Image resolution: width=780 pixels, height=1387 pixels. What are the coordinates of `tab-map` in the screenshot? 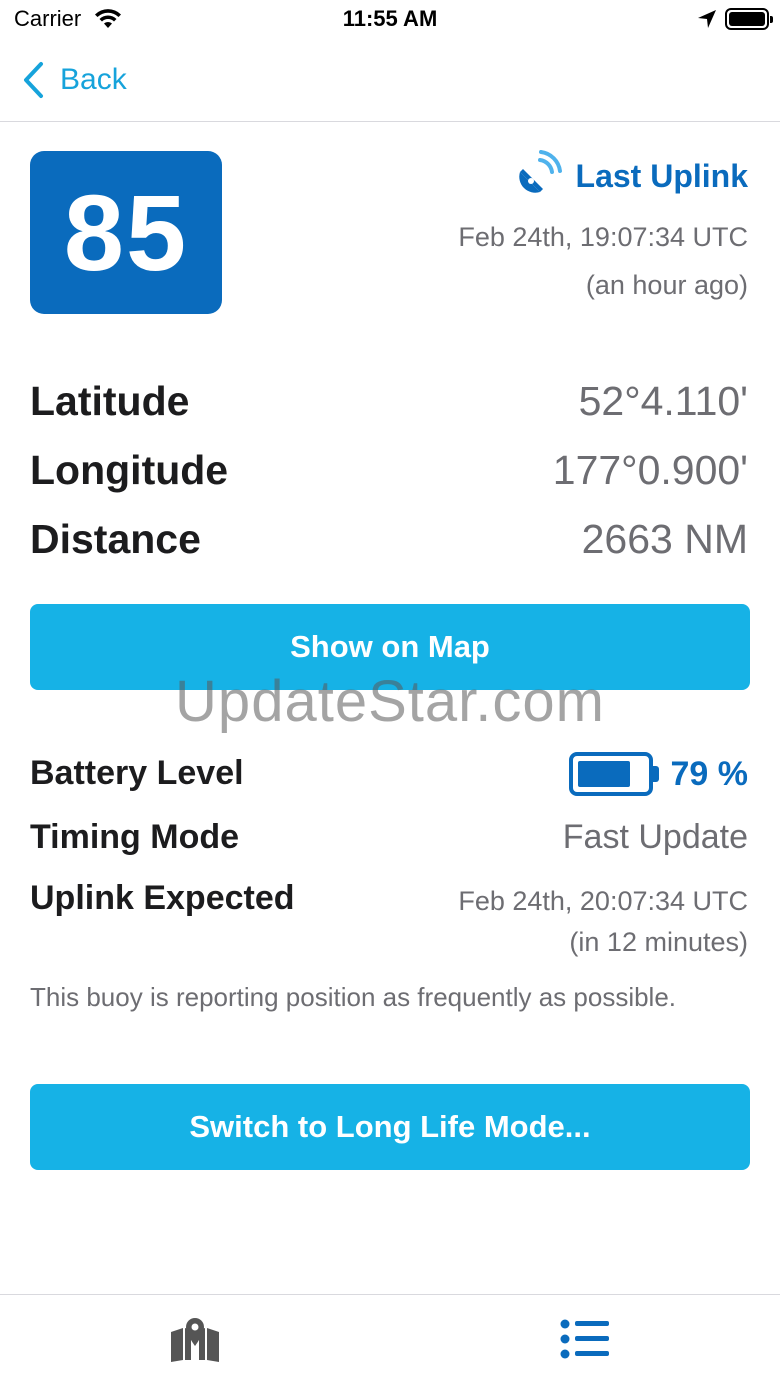 It's located at (195, 1339).